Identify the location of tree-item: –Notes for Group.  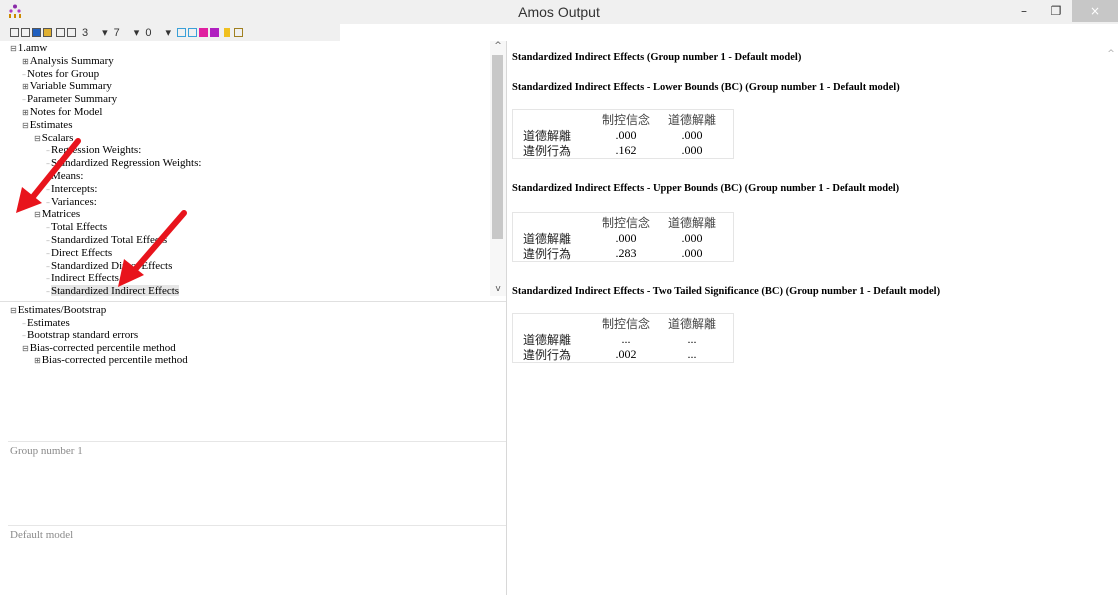
(61, 74).